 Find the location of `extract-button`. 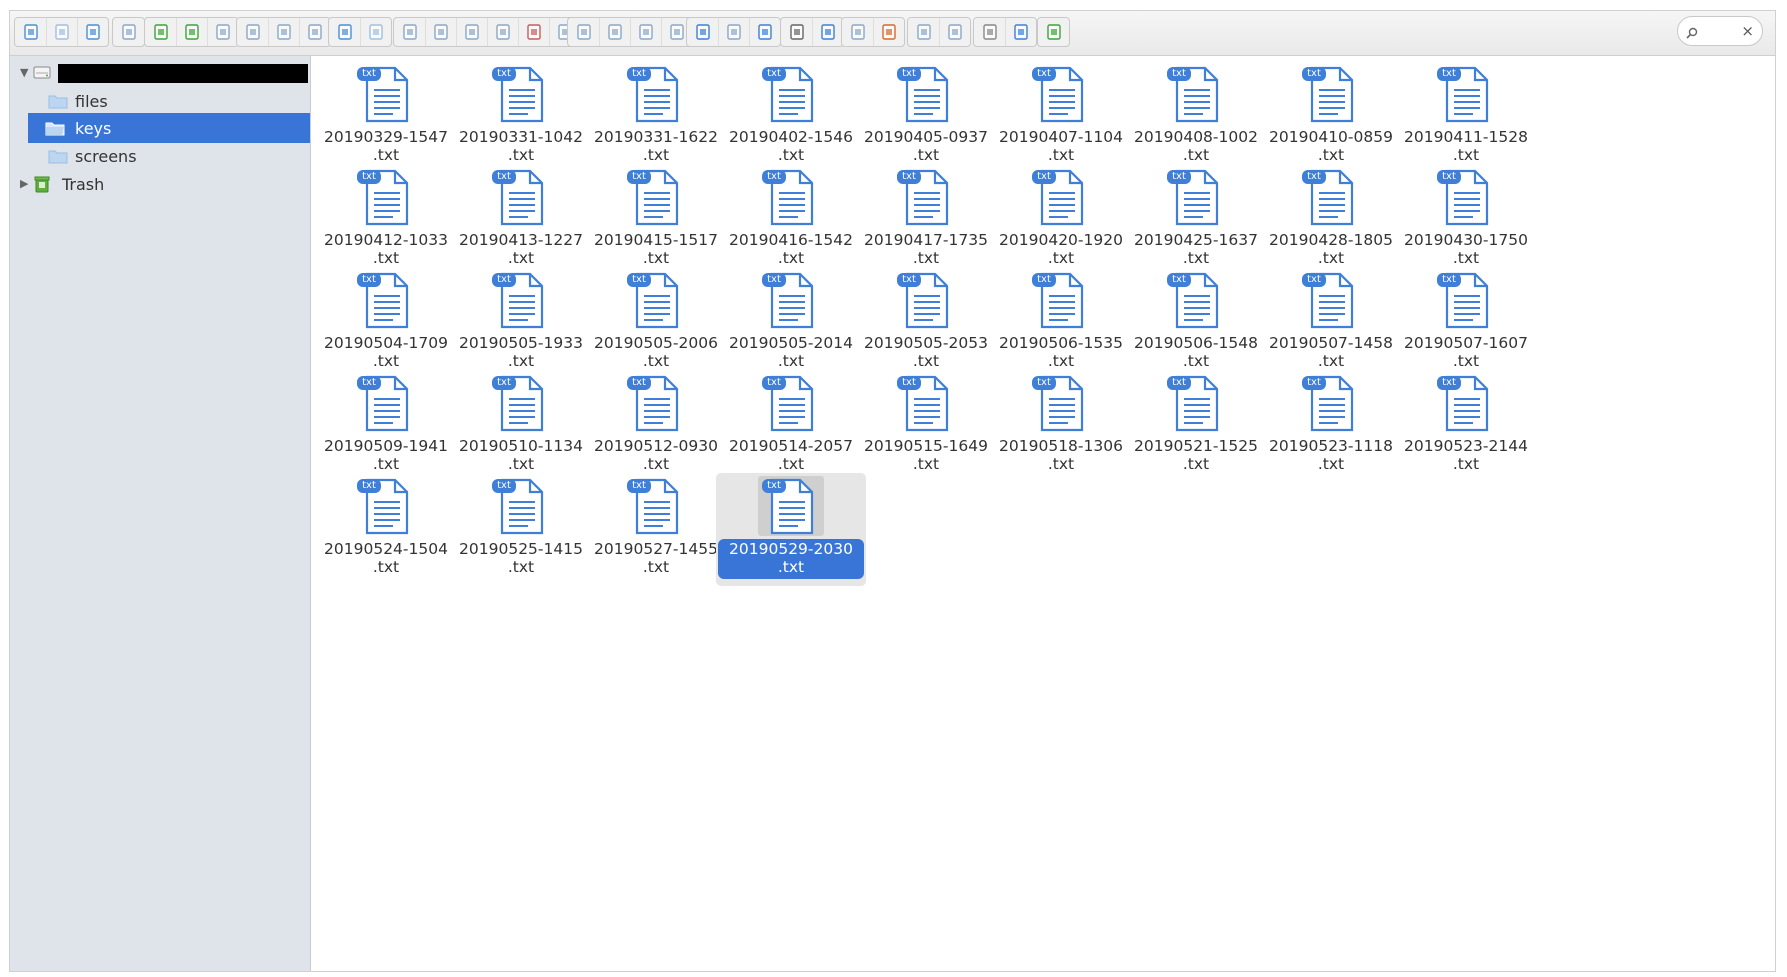

extract-button is located at coordinates (857, 32).